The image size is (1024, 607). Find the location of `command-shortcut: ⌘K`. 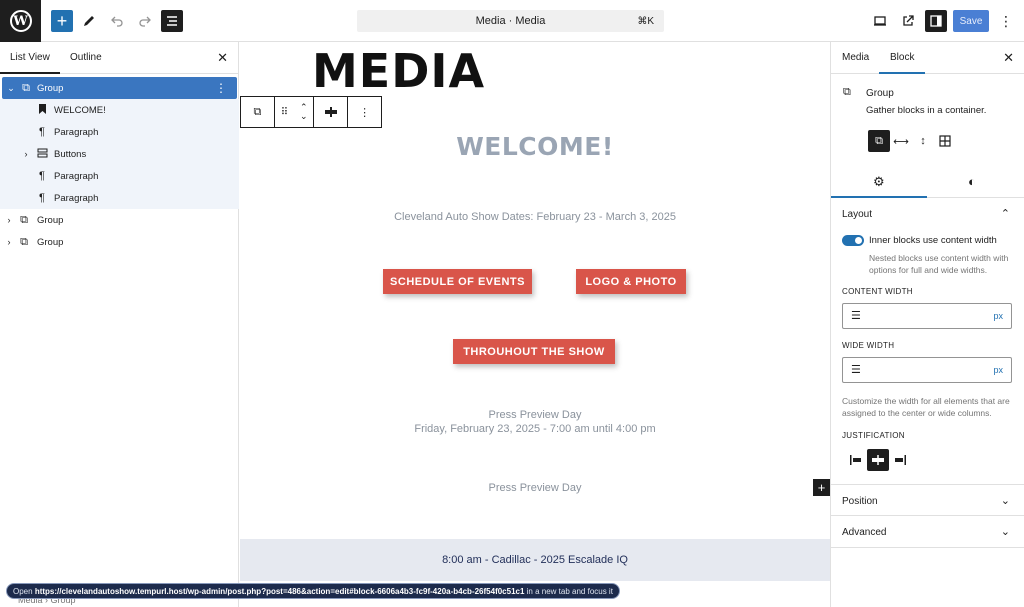

command-shortcut: ⌘K is located at coordinates (645, 21).